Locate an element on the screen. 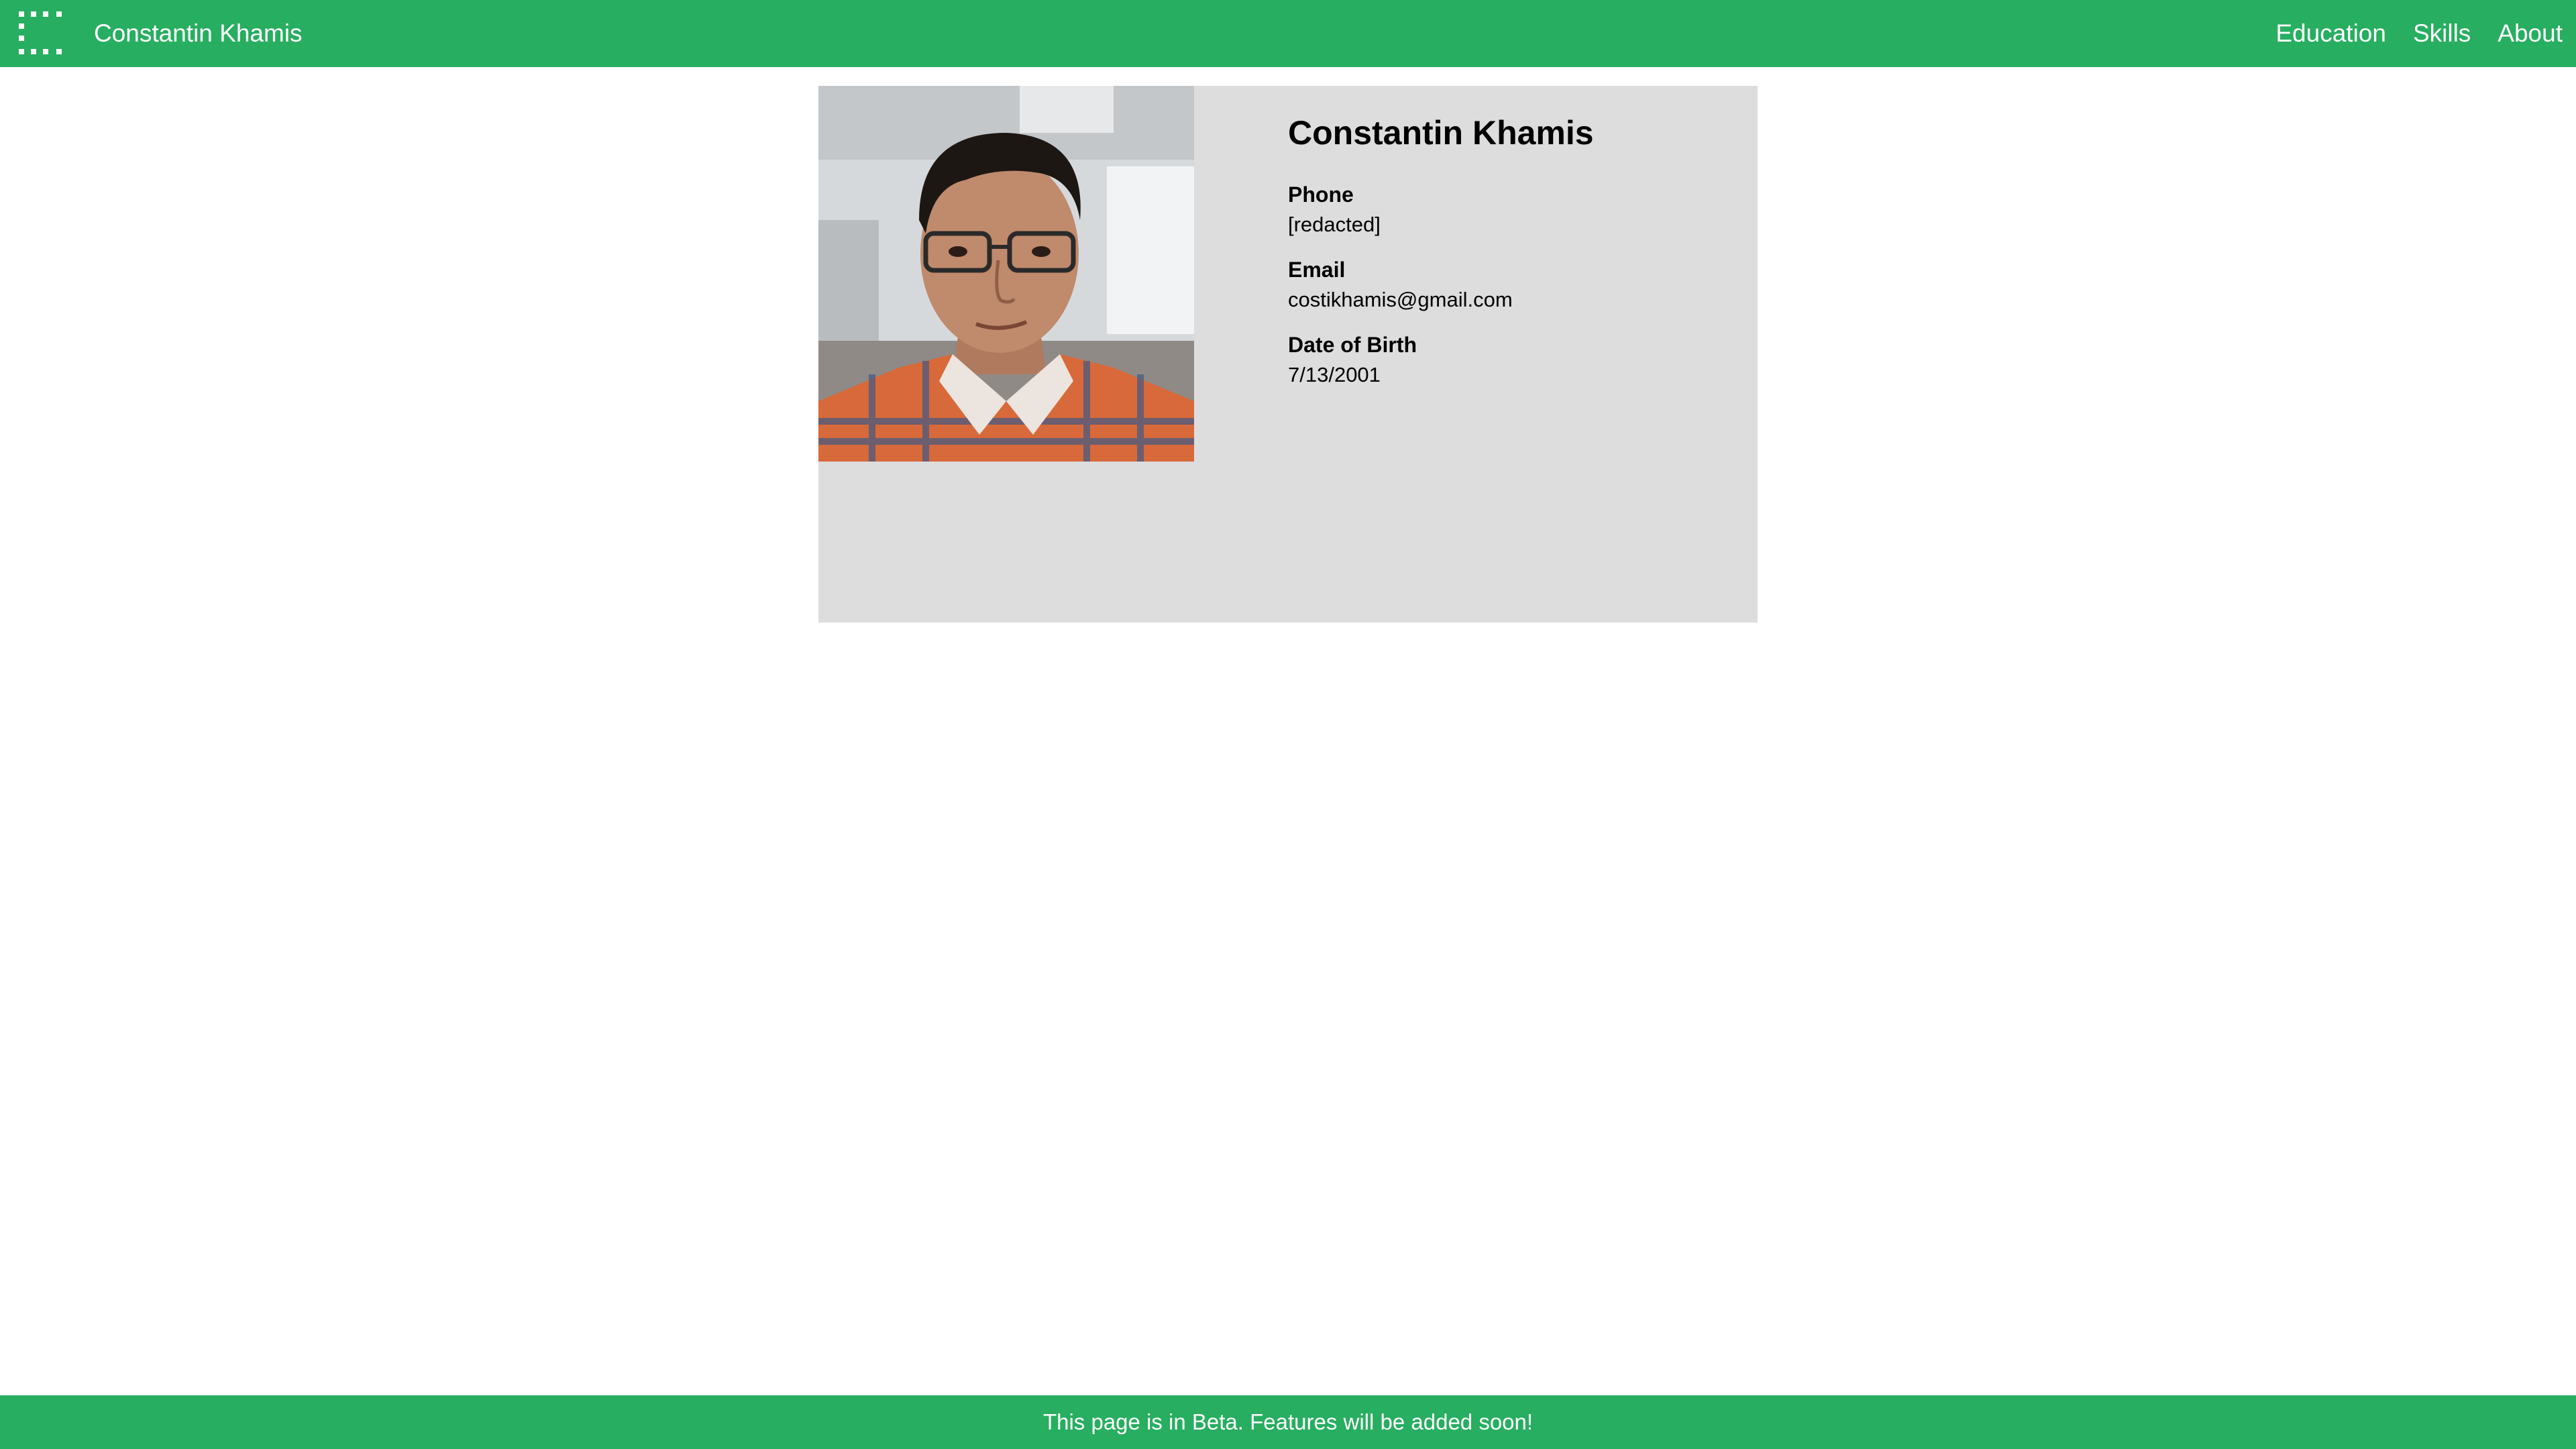 Image resolution: width=2576 pixels, height=1449 pixels. nav-link-skills: Skills is located at coordinates (2442, 33).